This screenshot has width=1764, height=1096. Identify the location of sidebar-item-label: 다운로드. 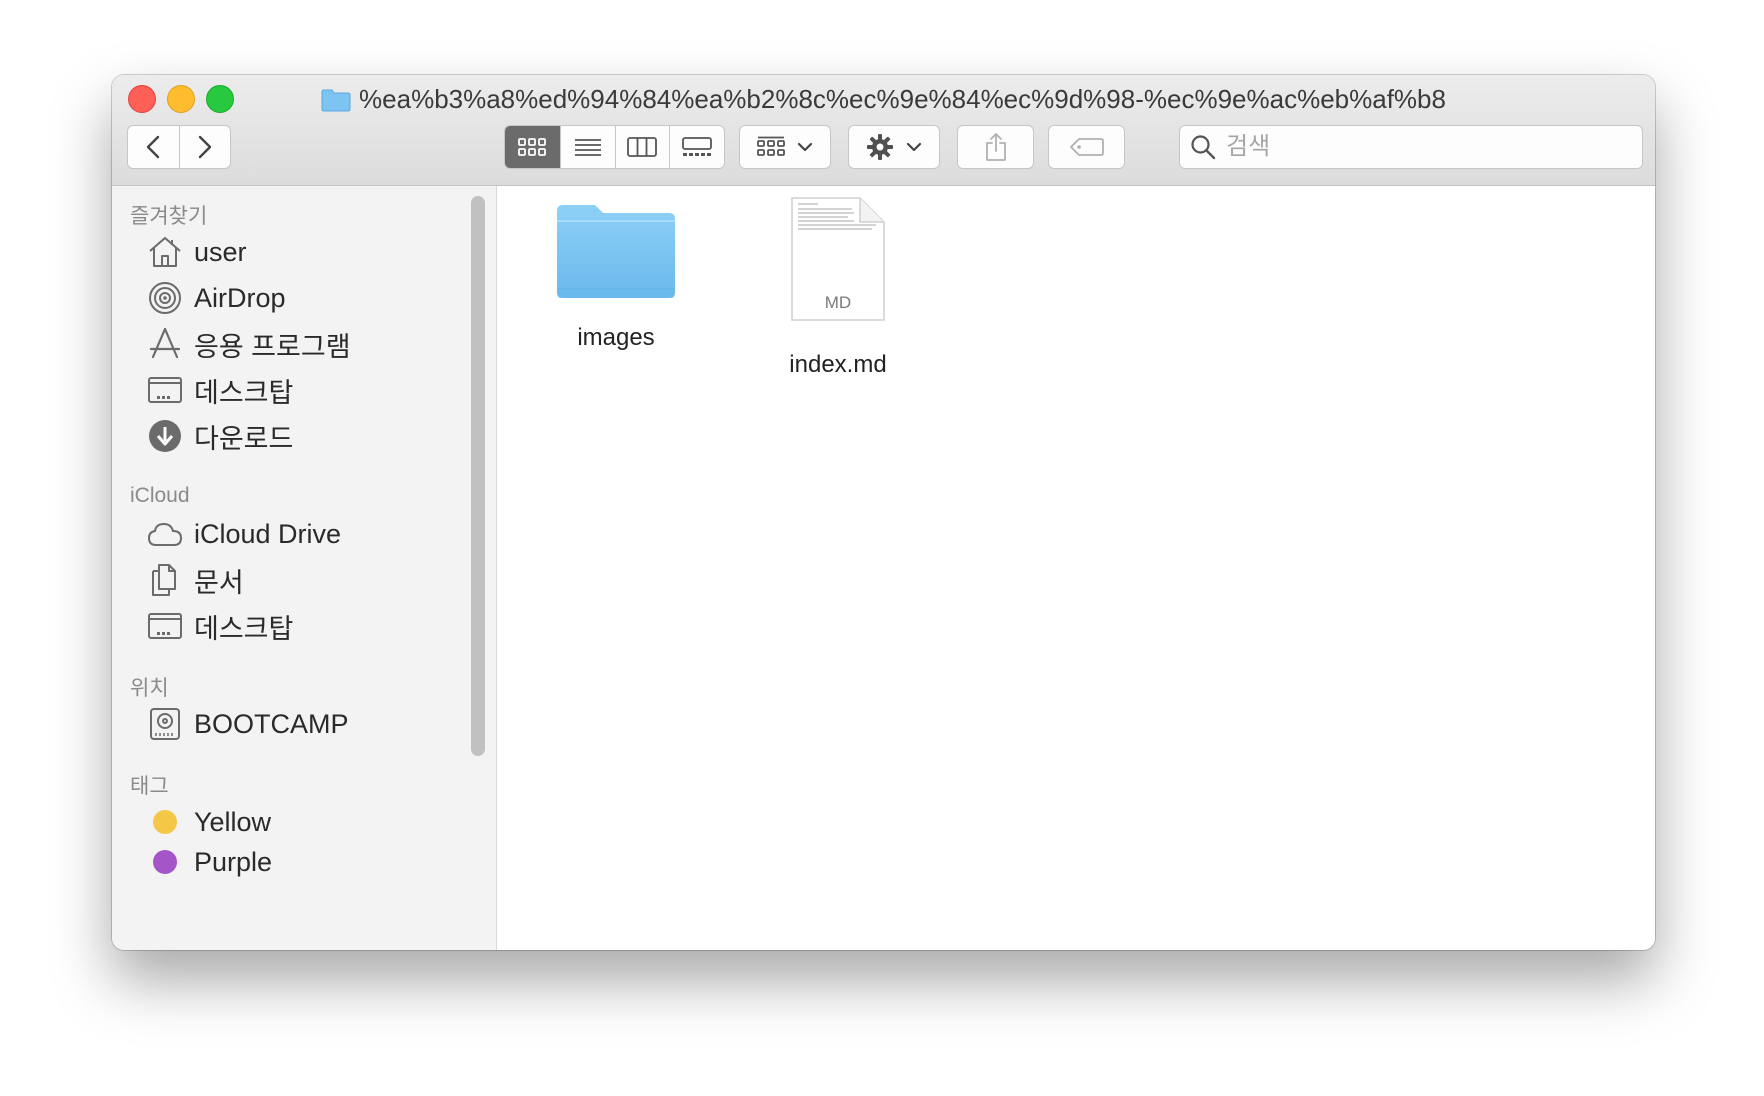
(244, 438).